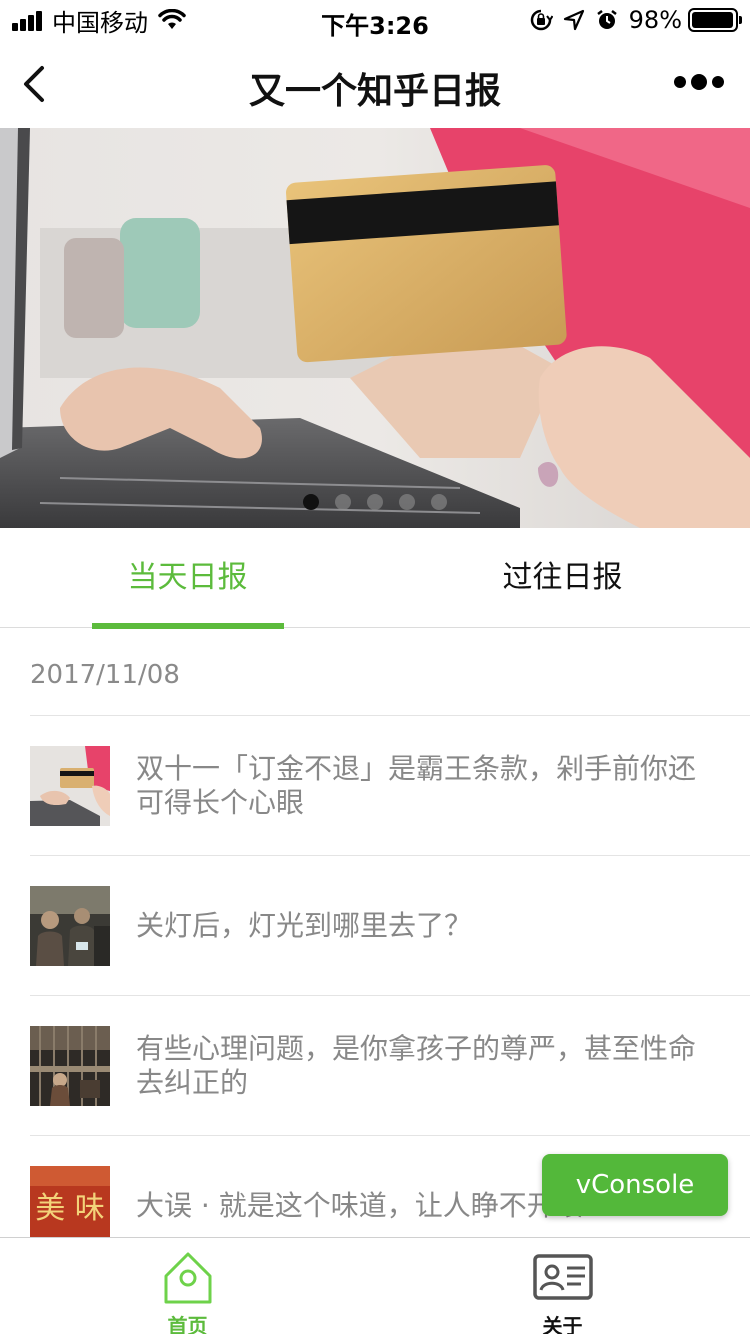 The height and width of the screenshot is (1334, 750). Describe the element at coordinates (655, 20) in the screenshot. I see `battery-percent: 98%` at that location.